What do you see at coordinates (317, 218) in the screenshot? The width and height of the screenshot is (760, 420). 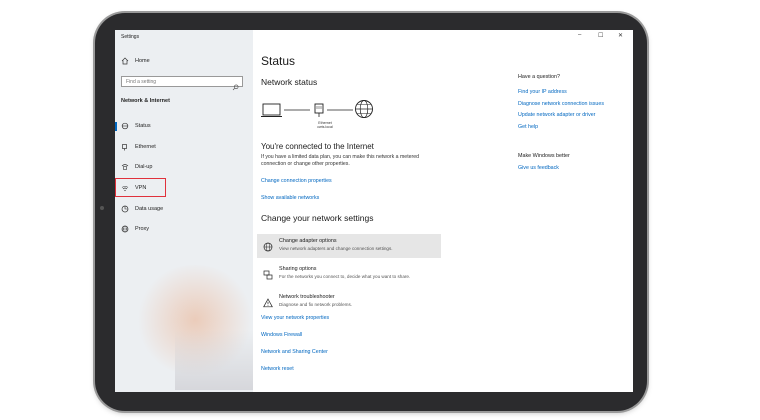 I see `change-settings-heading: Change your network settings` at bounding box center [317, 218].